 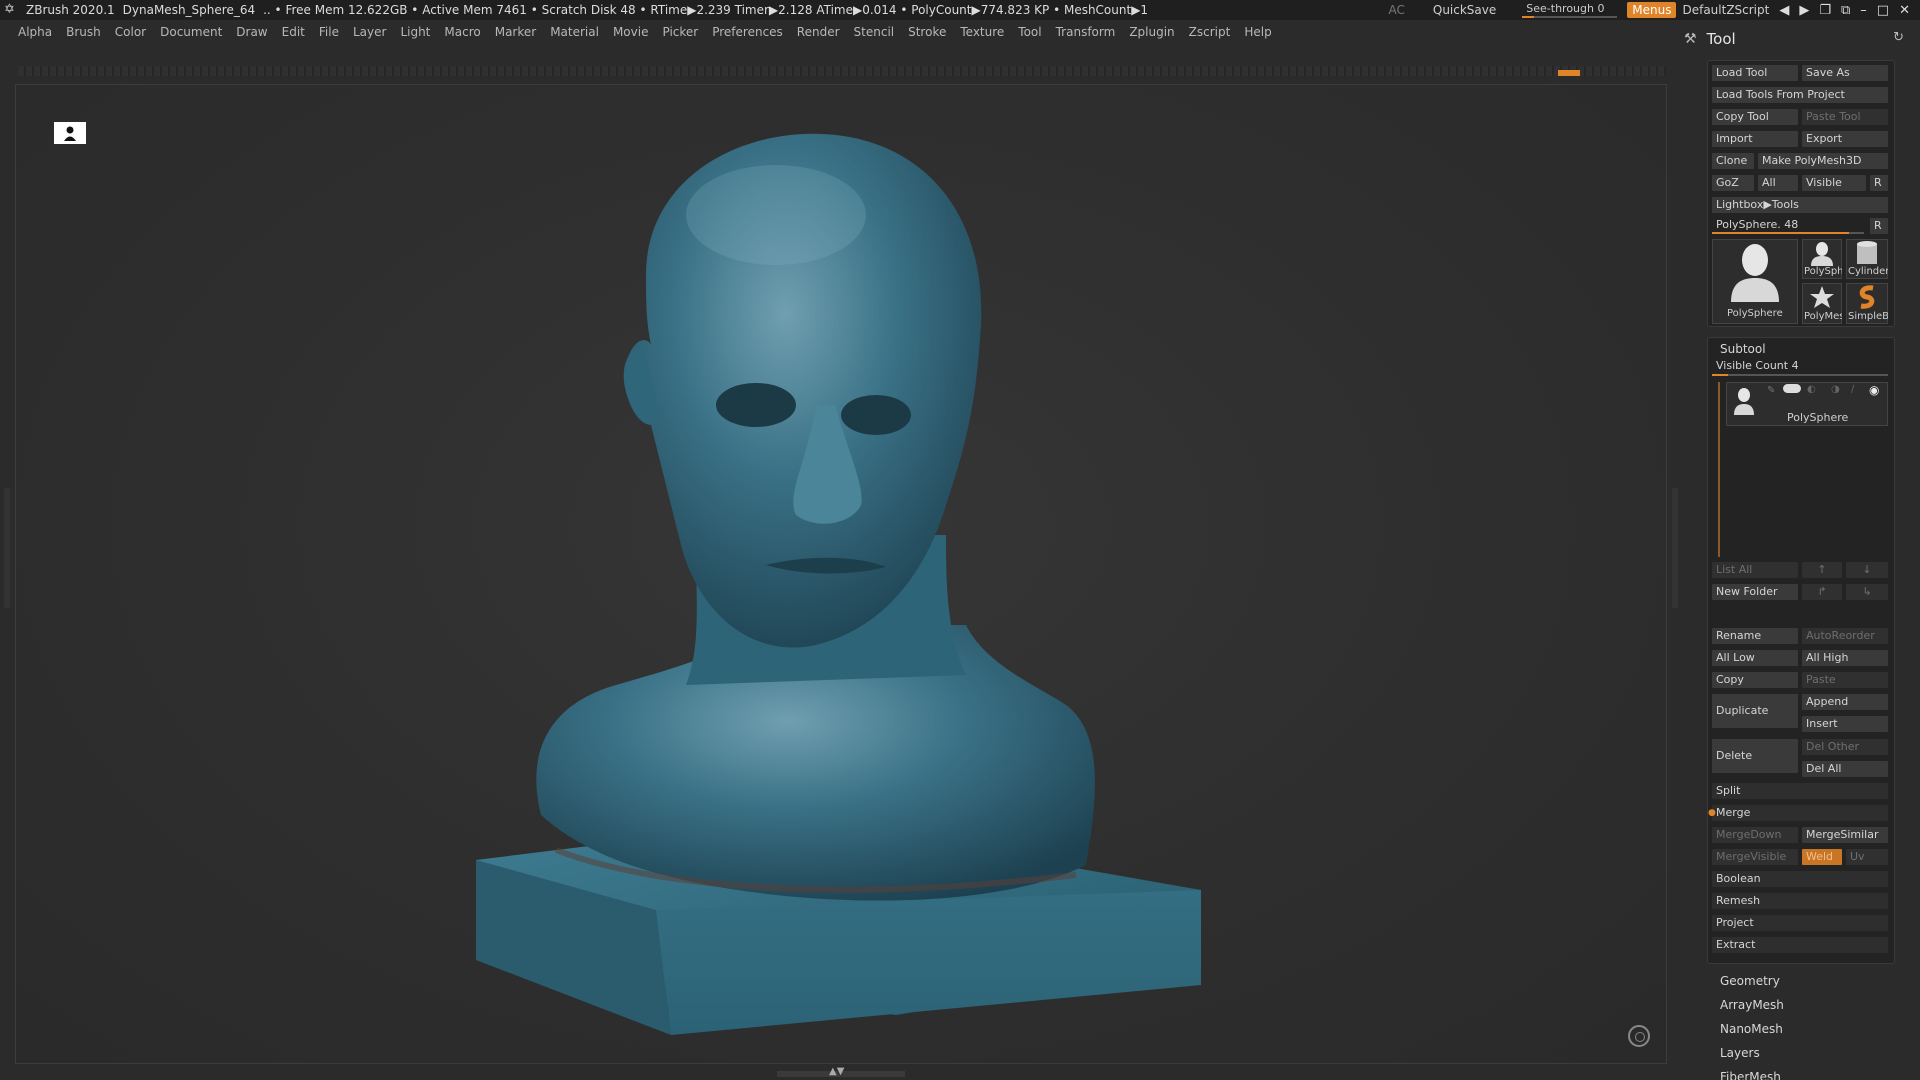 I want to click on layout-right-icon: ▶, so click(x=1804, y=10).